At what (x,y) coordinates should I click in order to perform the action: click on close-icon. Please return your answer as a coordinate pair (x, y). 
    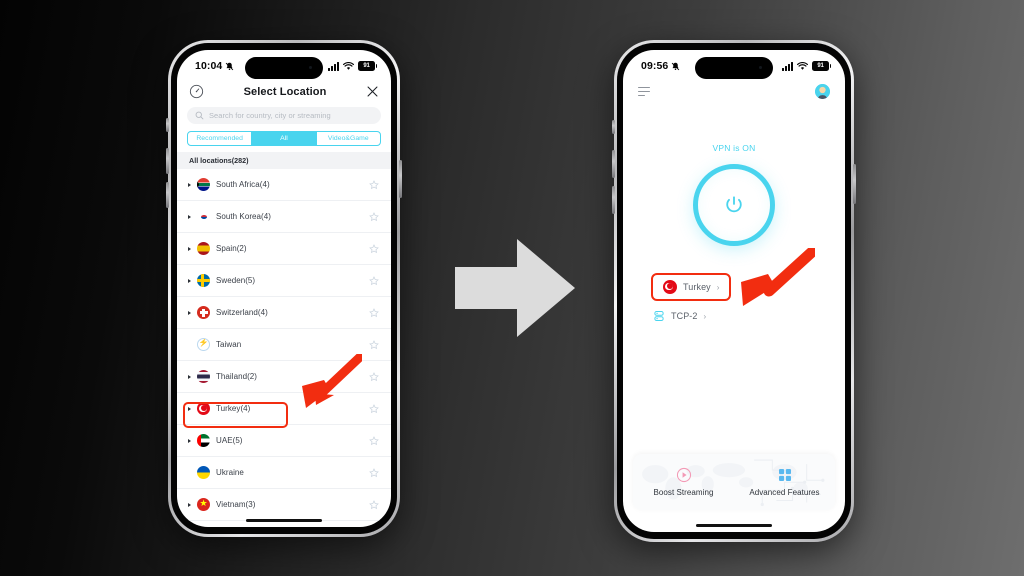
    Looking at the image, I should click on (372, 91).